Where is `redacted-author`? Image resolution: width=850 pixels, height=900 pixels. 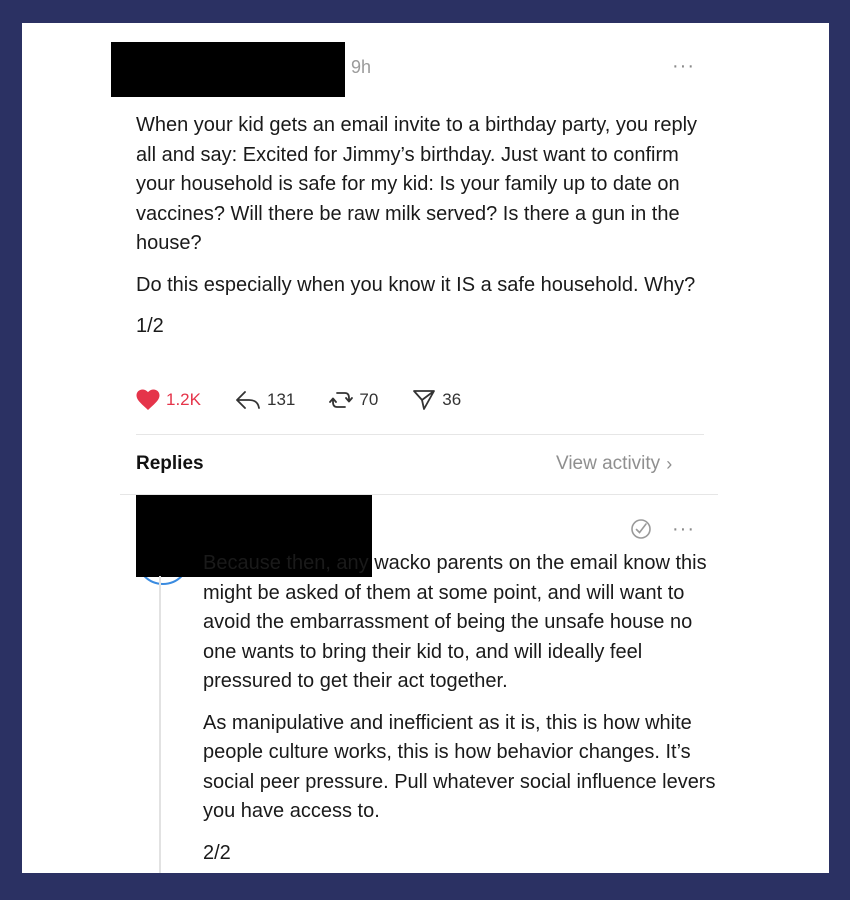
redacted-author is located at coordinates (228, 69).